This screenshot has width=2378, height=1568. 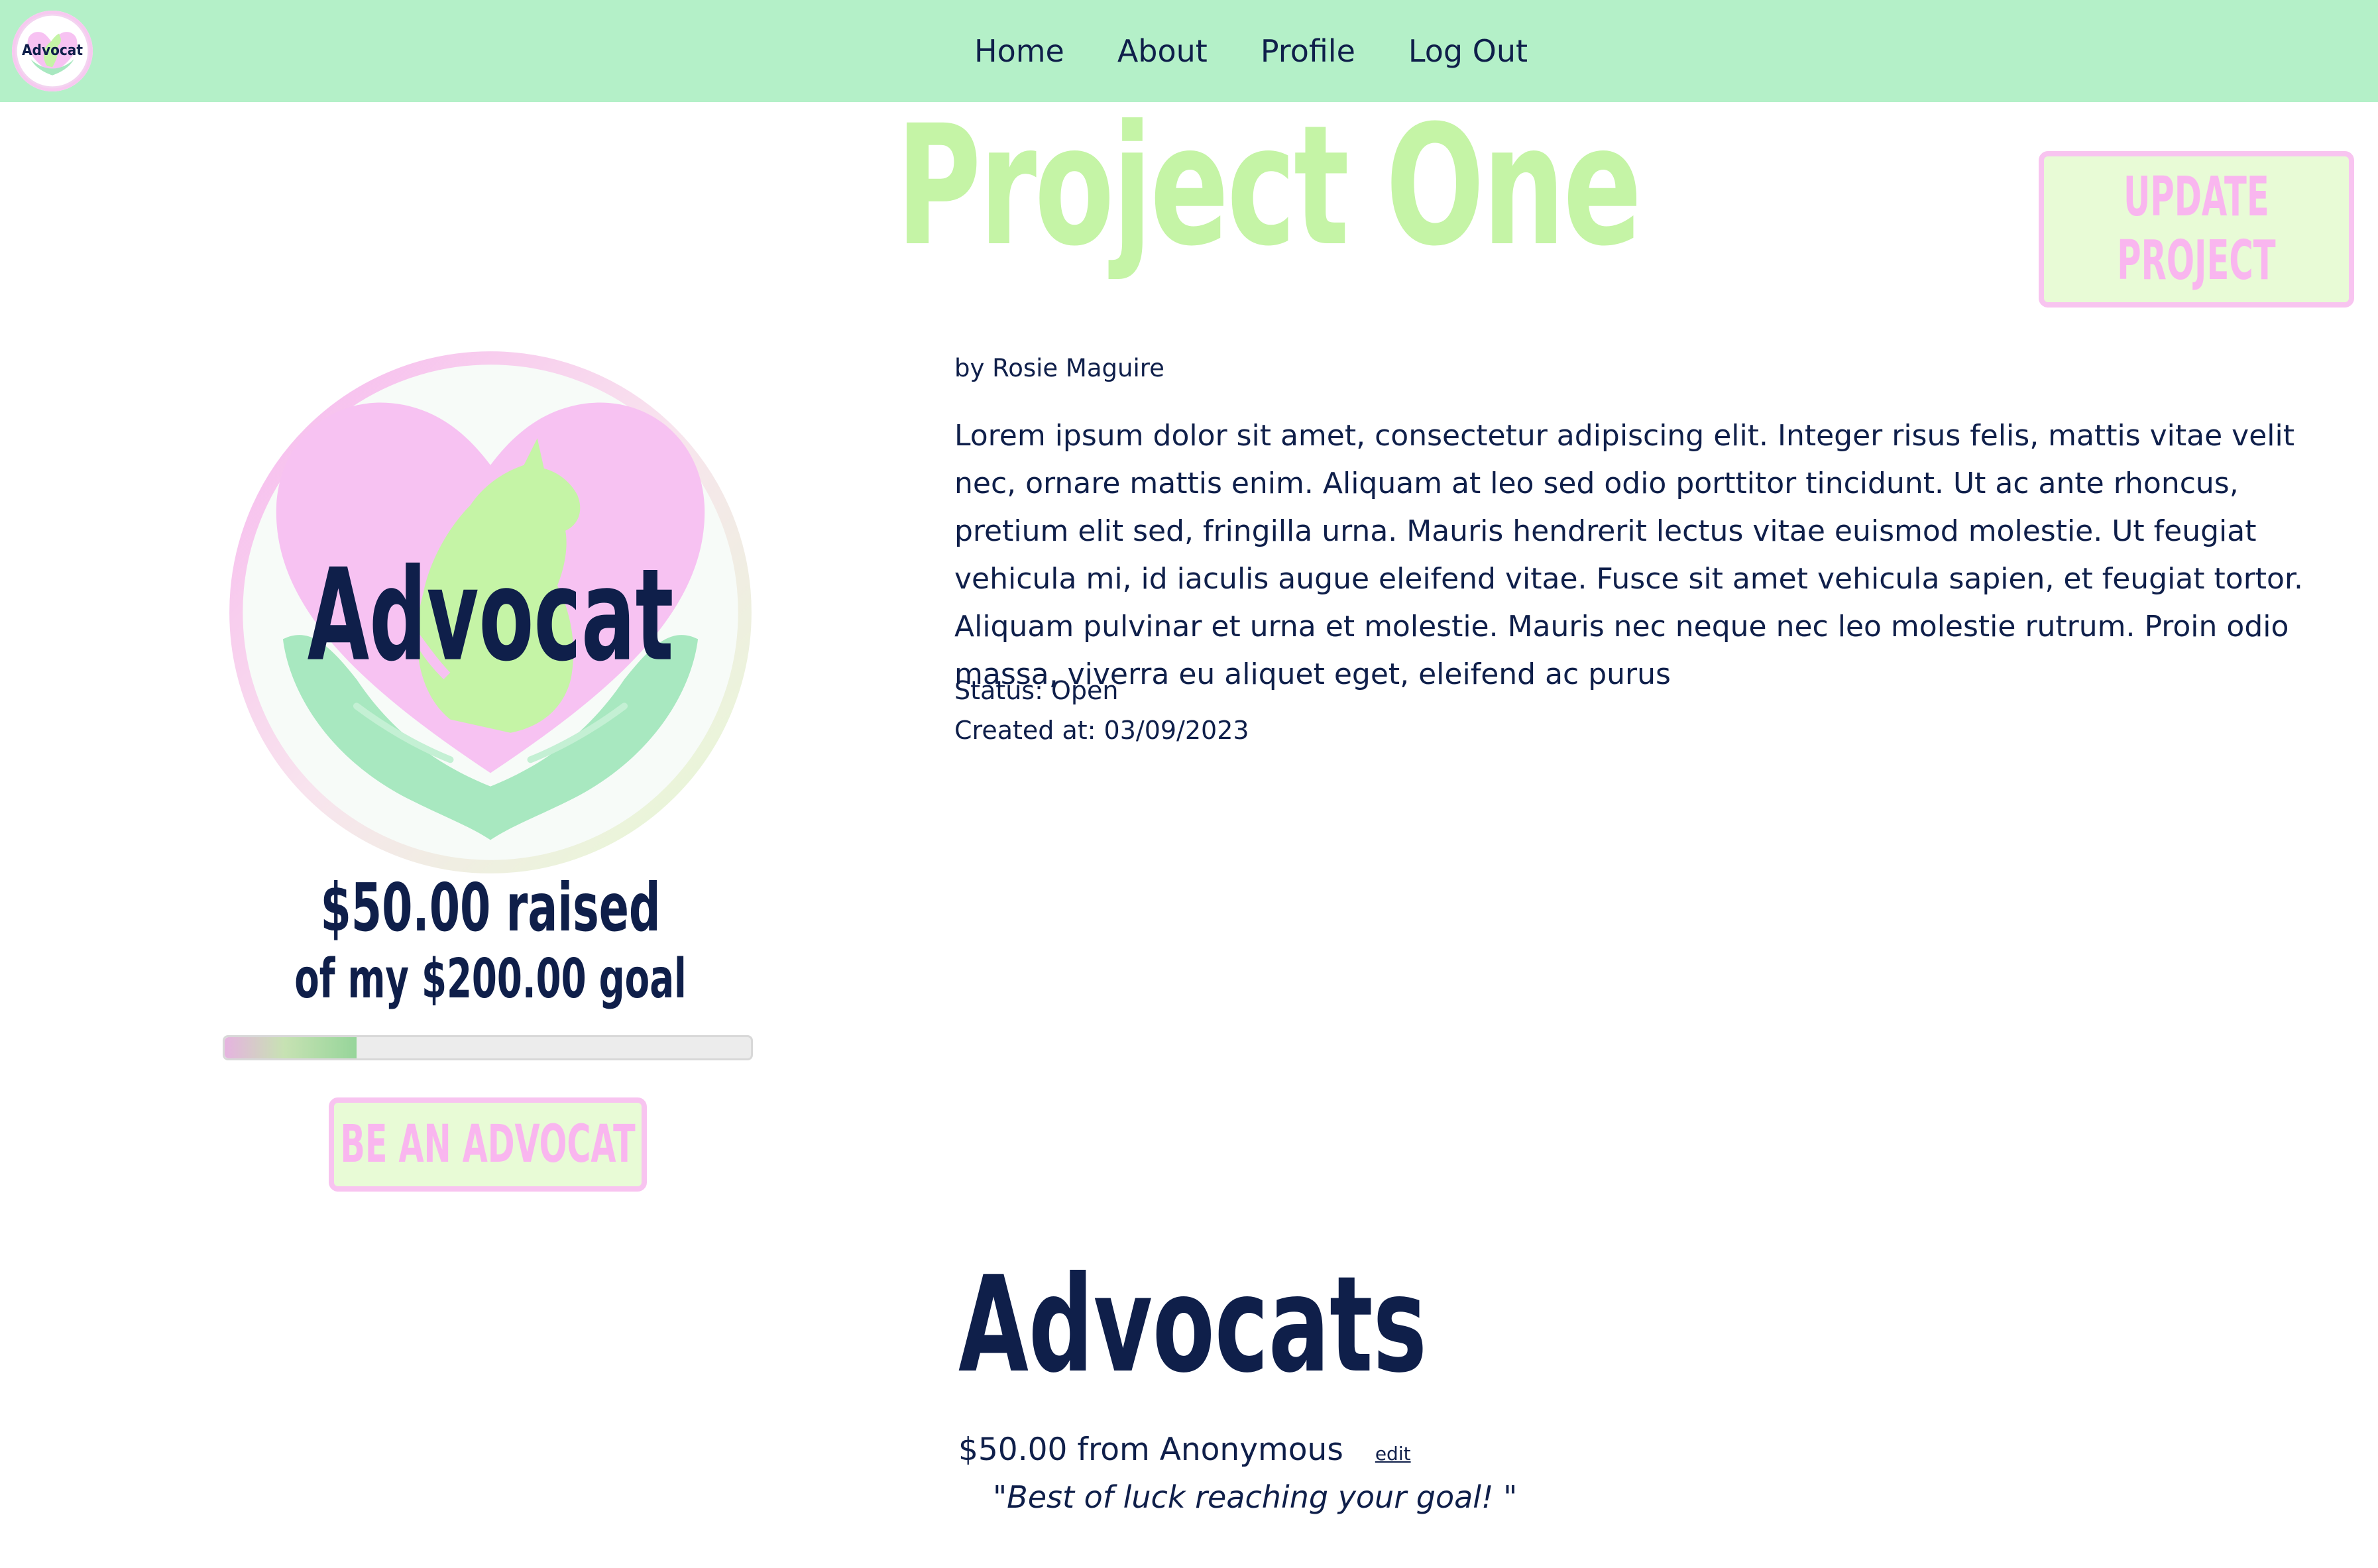 I want to click on update-button-line-2: PROJECT, so click(x=2197, y=260).